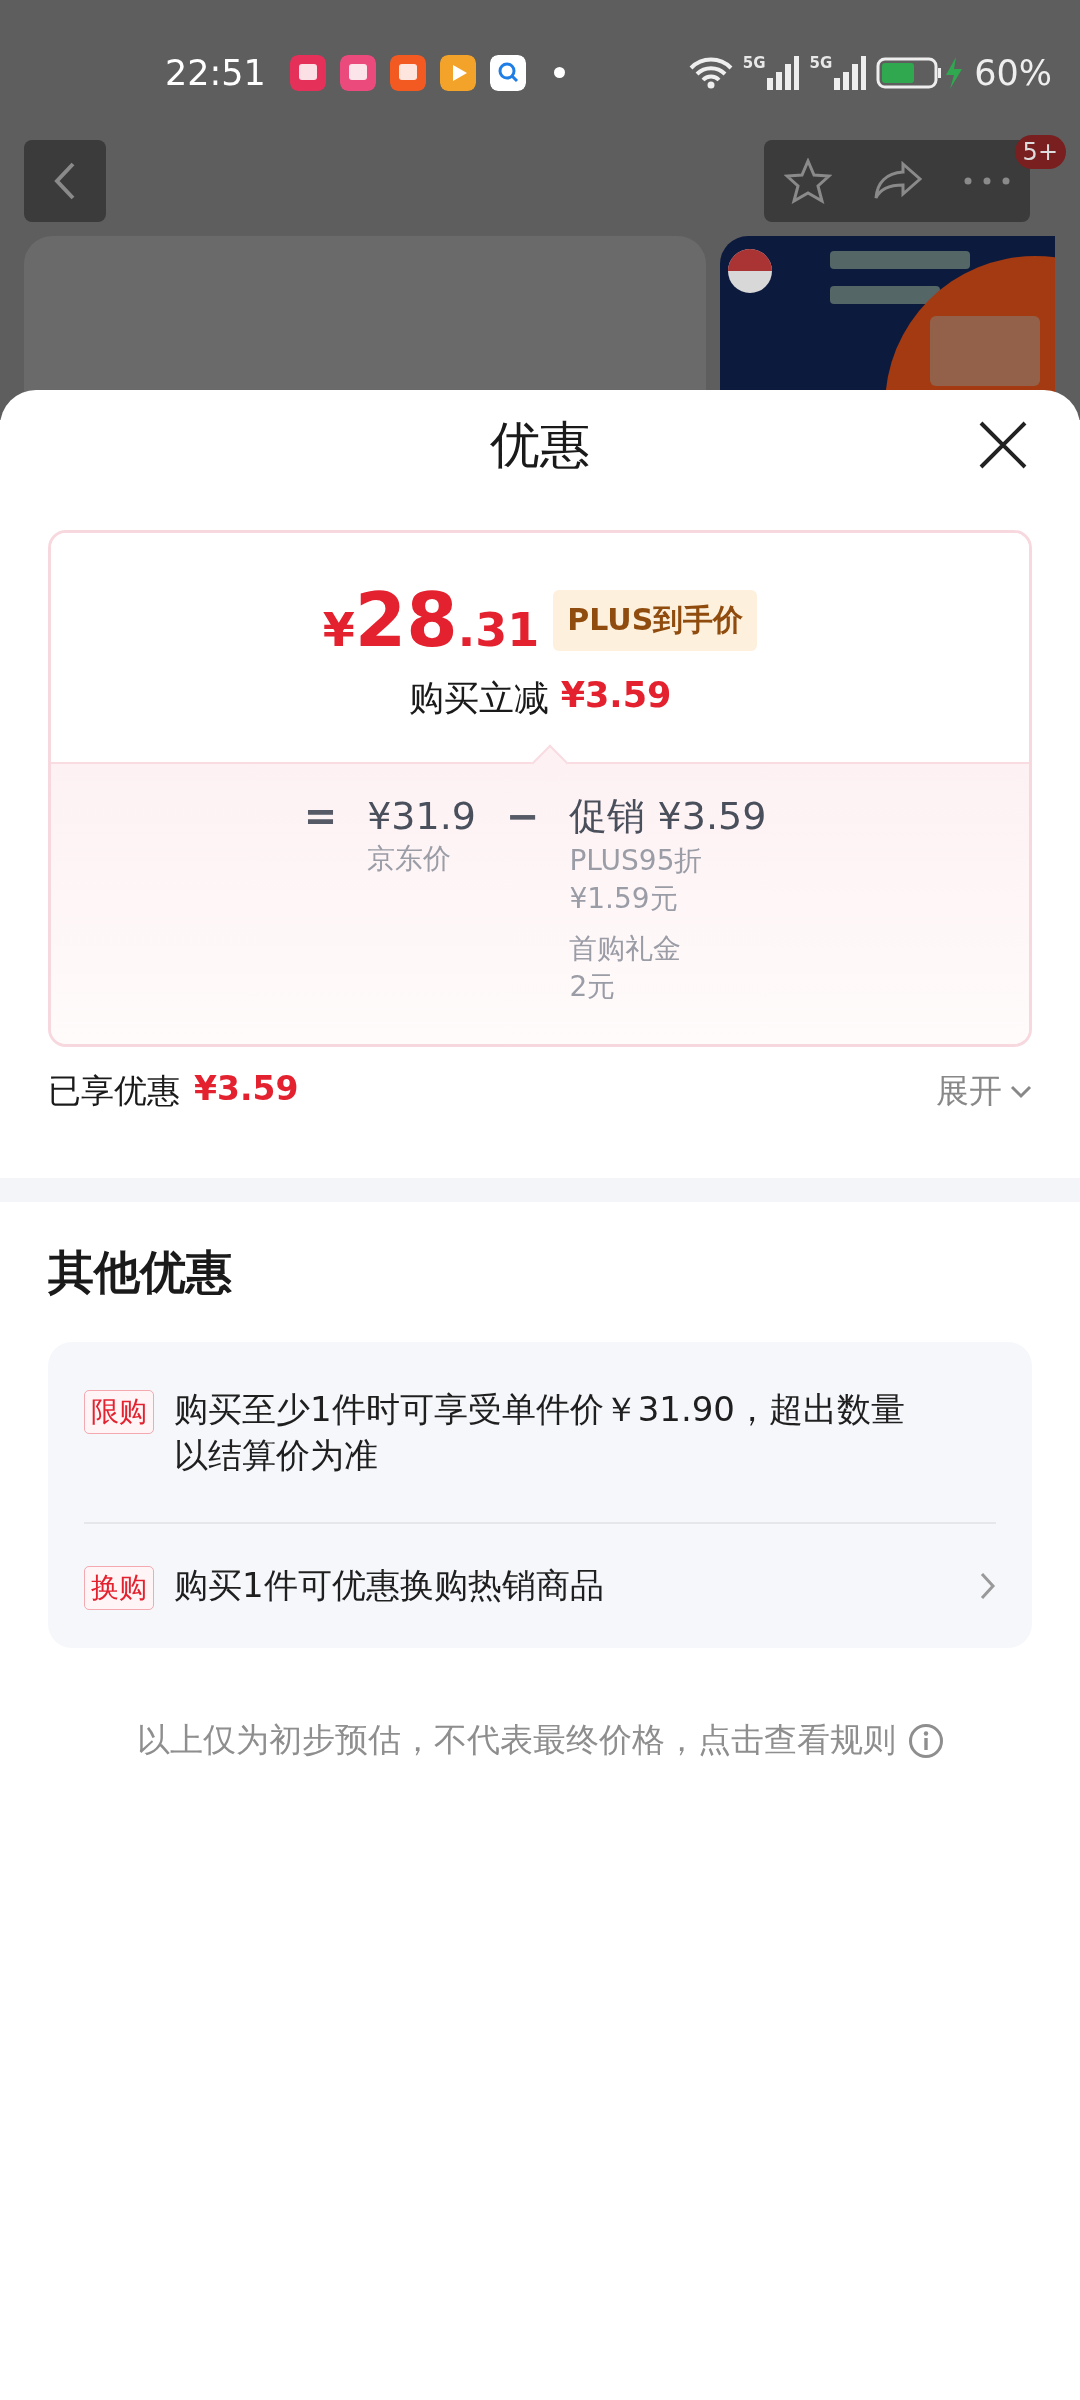 This screenshot has height=2400, width=1080. What do you see at coordinates (710, 72) in the screenshot?
I see `wifi-icon` at bounding box center [710, 72].